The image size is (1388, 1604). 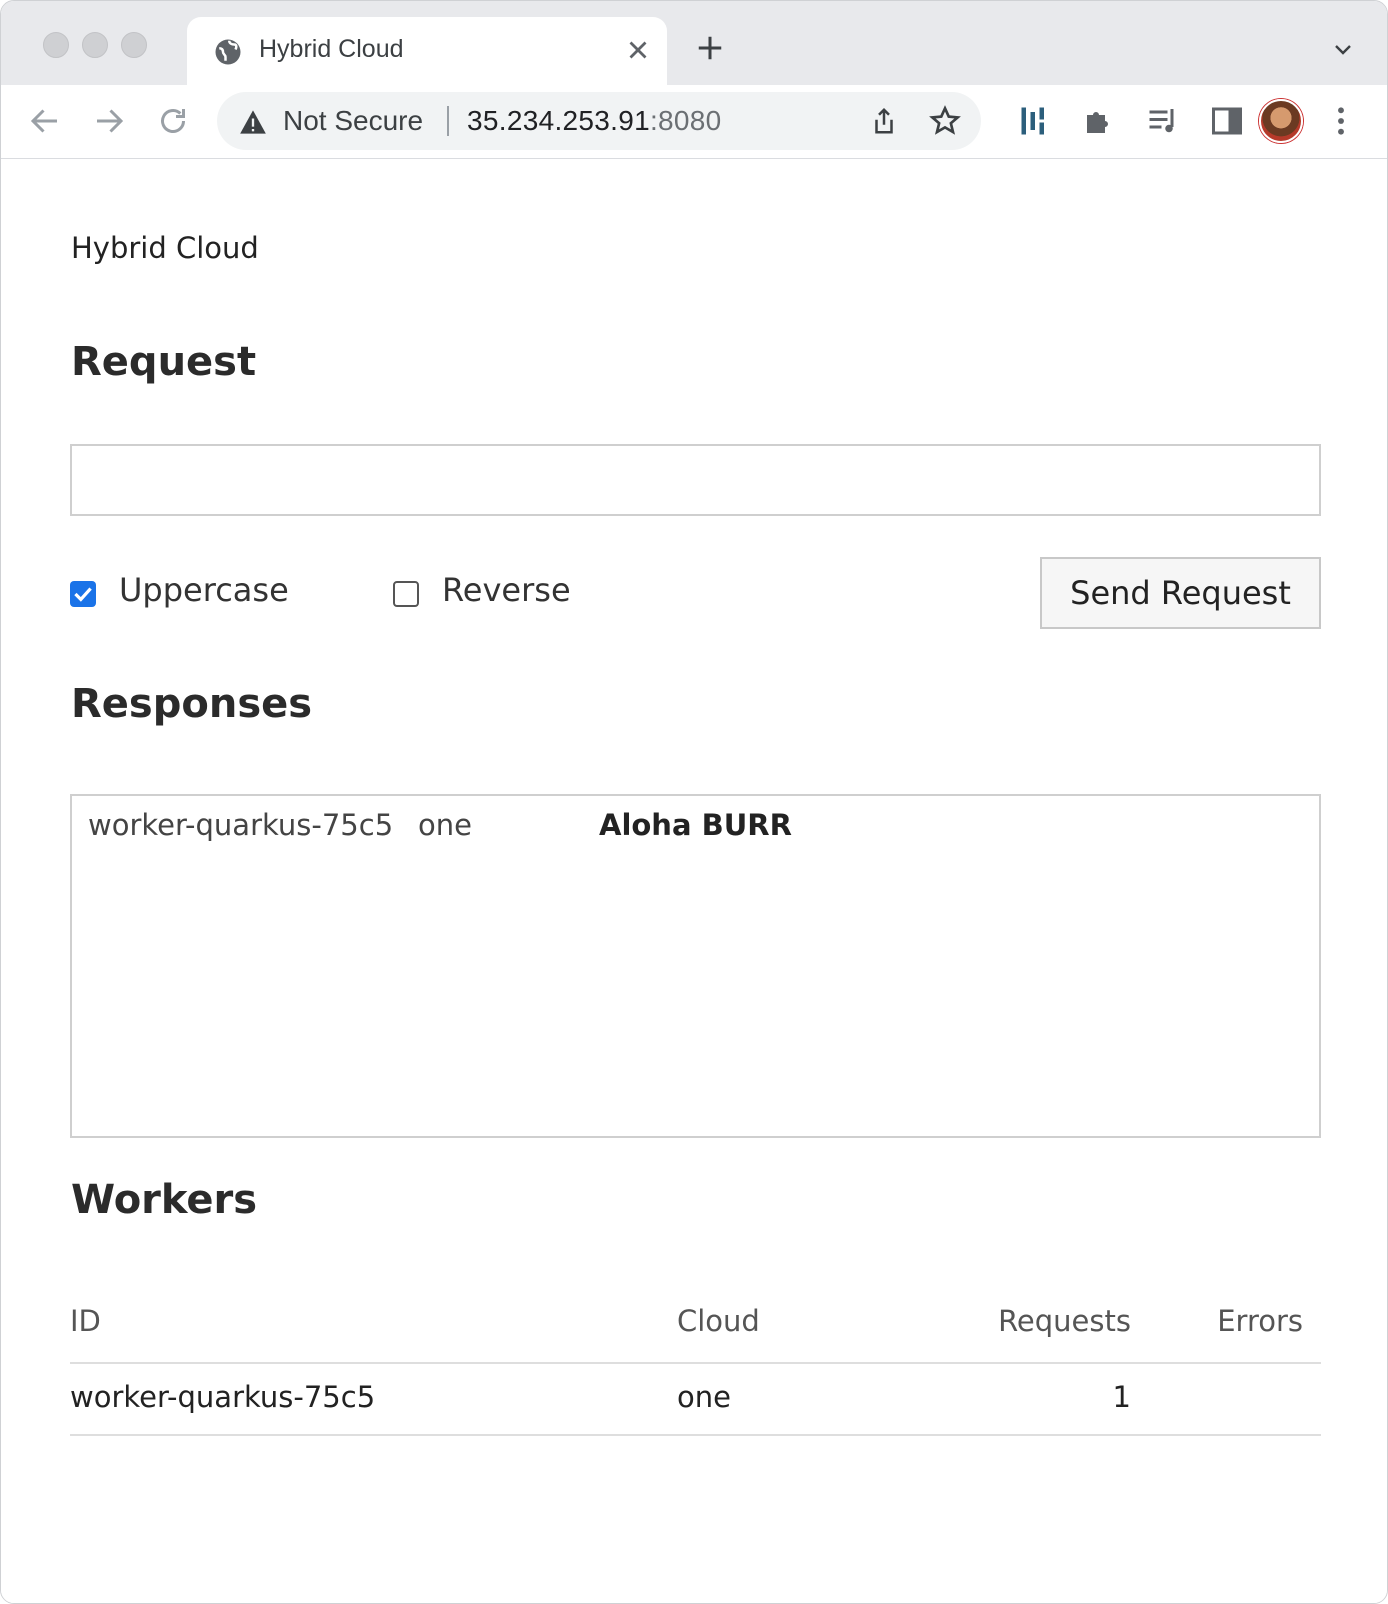 I want to click on reverse-label: Reverse, so click(x=506, y=590).